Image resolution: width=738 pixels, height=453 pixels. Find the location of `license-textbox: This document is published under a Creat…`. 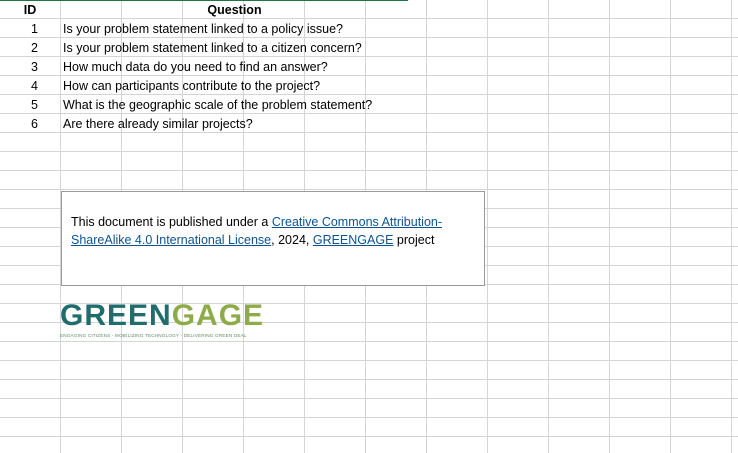

license-textbox: This document is published under a Creat… is located at coordinates (273, 238).